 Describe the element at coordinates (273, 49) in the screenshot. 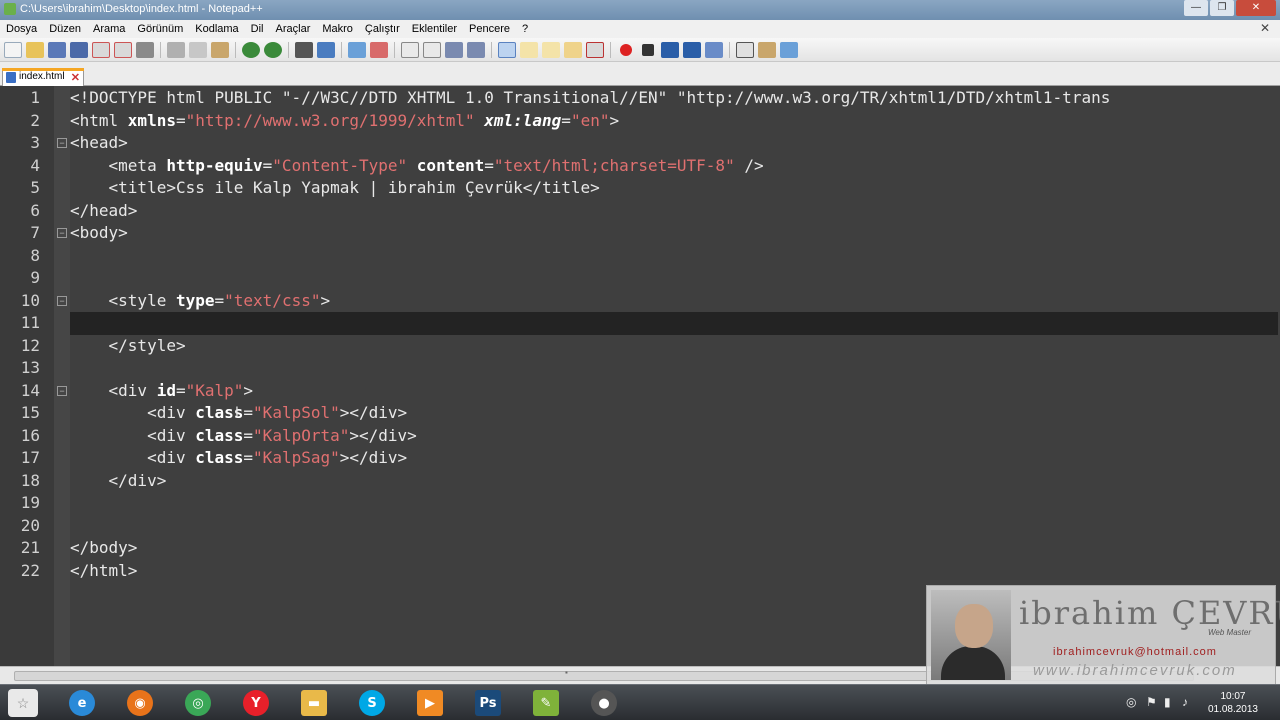

I see `redo-icon` at that location.